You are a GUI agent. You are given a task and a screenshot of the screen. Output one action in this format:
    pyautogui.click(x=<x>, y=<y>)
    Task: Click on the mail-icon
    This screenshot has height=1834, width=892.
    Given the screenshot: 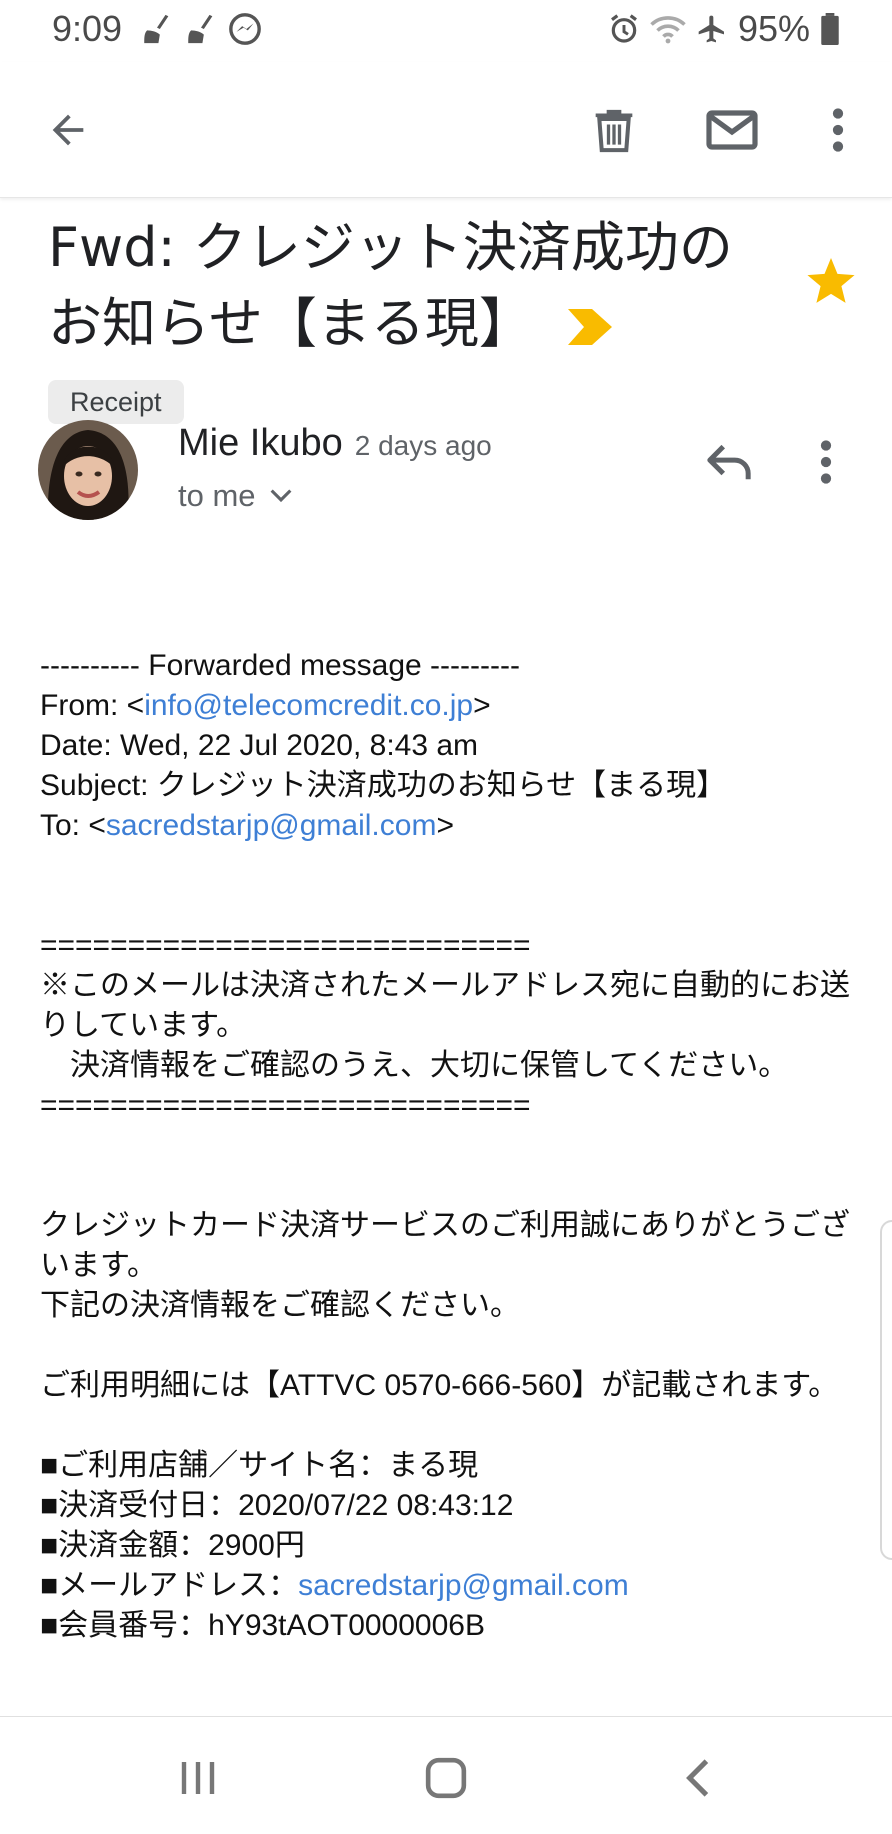 What is the action you would take?
    pyautogui.click(x=732, y=130)
    